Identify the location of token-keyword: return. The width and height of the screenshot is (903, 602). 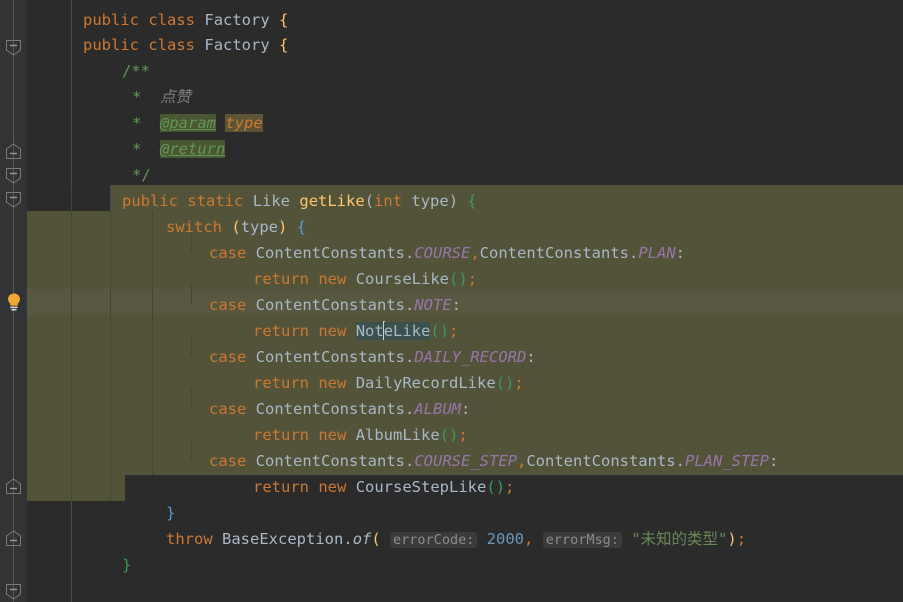
(281, 487).